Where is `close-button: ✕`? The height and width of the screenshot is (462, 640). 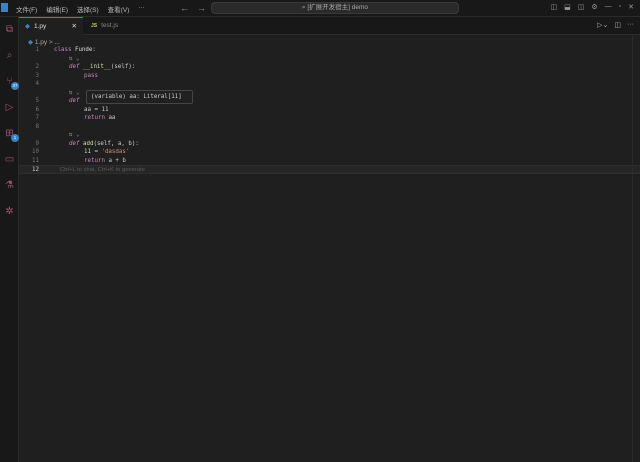 close-button: ✕ is located at coordinates (631, 7).